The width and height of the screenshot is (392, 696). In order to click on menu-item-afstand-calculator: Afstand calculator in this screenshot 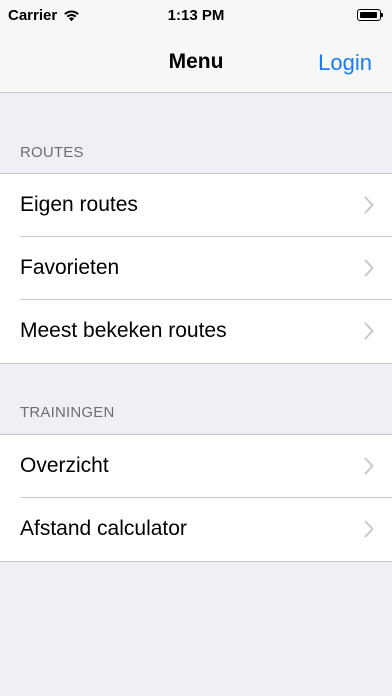, I will do `click(196, 529)`.